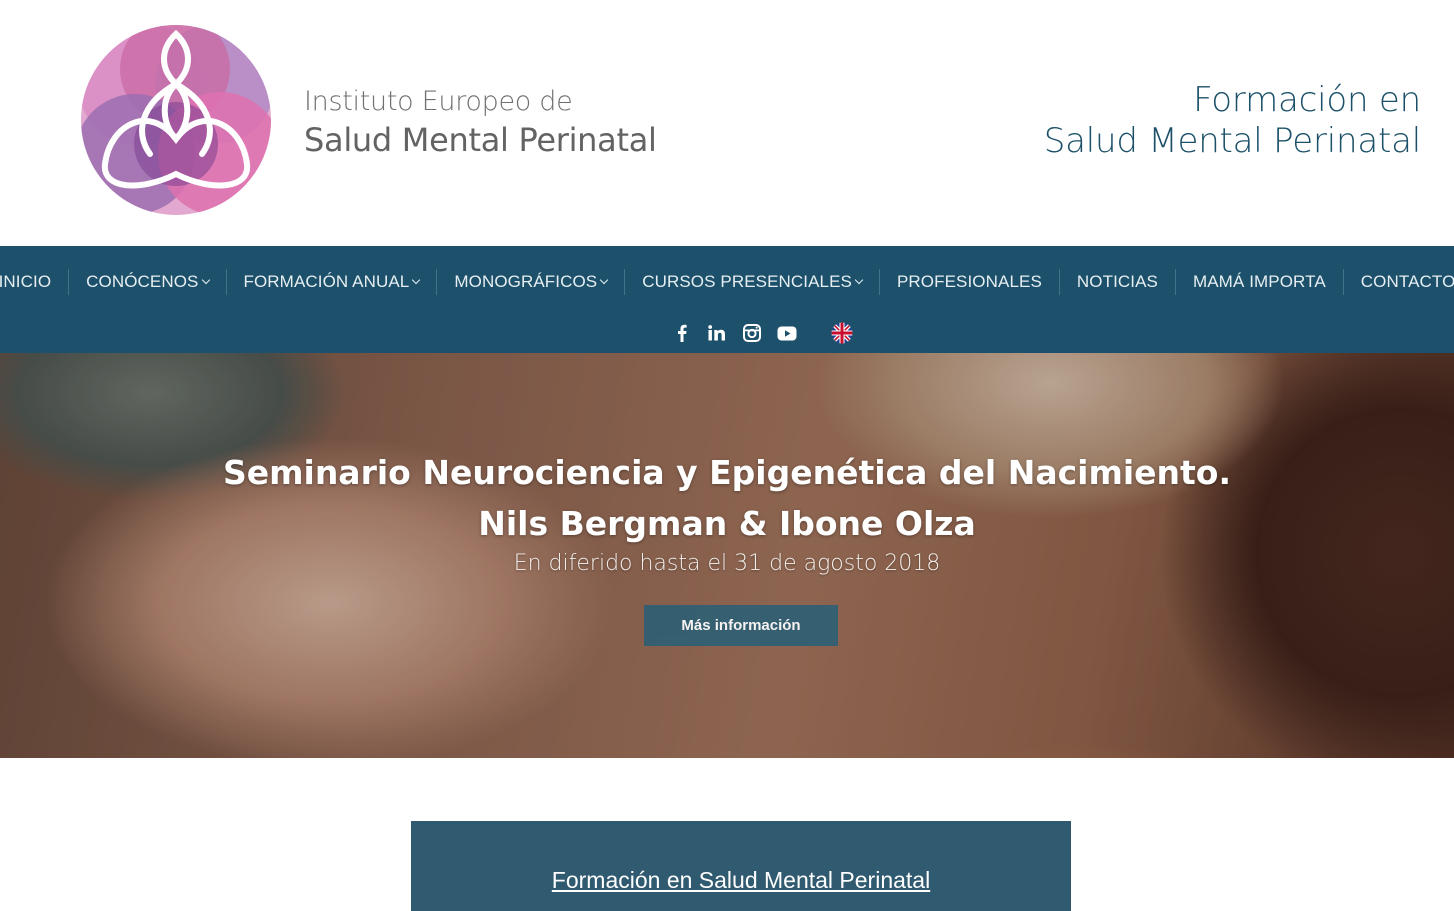 The image size is (1454, 911). I want to click on nav-item-label: CURSOS PRESENCIALES, so click(747, 281).